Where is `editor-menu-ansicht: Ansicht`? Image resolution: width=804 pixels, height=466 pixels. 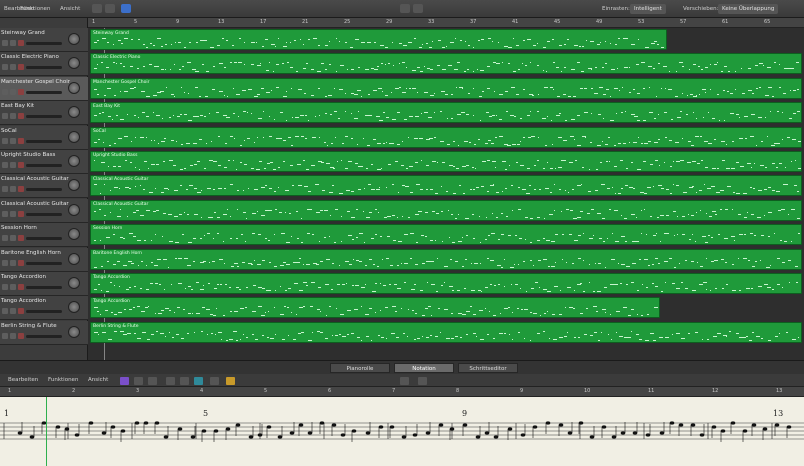 editor-menu-ansicht: Ansicht is located at coordinates (98, 380).